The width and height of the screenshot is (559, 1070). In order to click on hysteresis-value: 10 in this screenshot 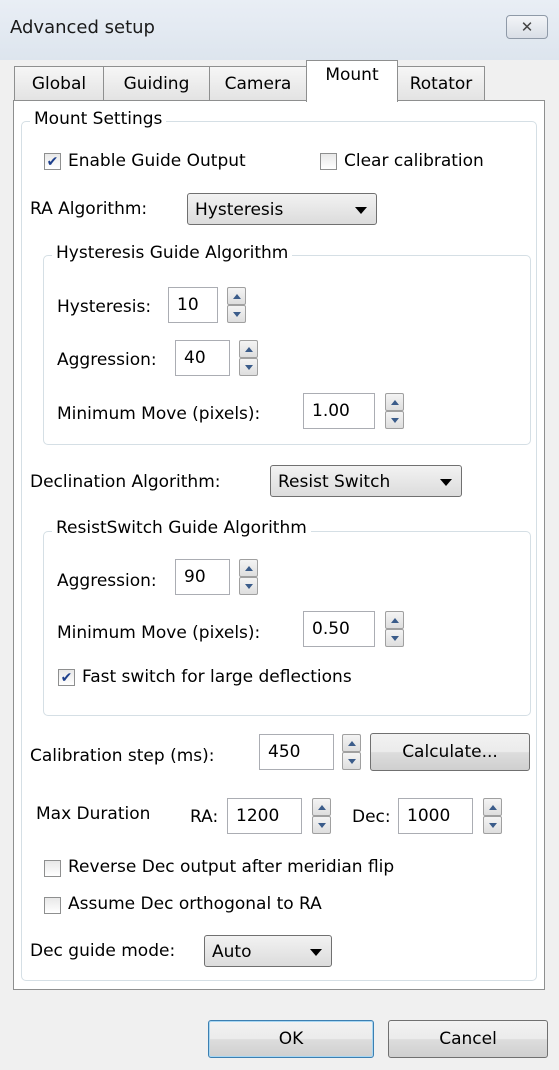, I will do `click(188, 305)`.